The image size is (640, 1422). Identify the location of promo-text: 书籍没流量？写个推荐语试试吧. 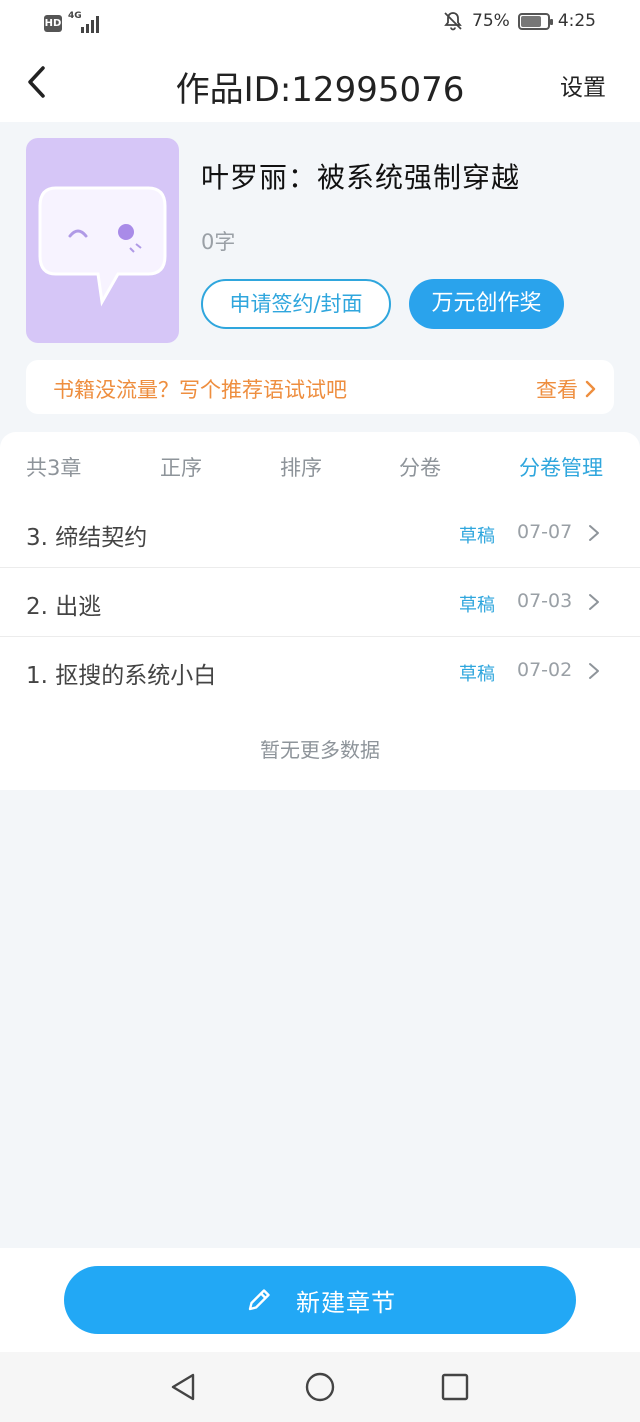
(200, 390).